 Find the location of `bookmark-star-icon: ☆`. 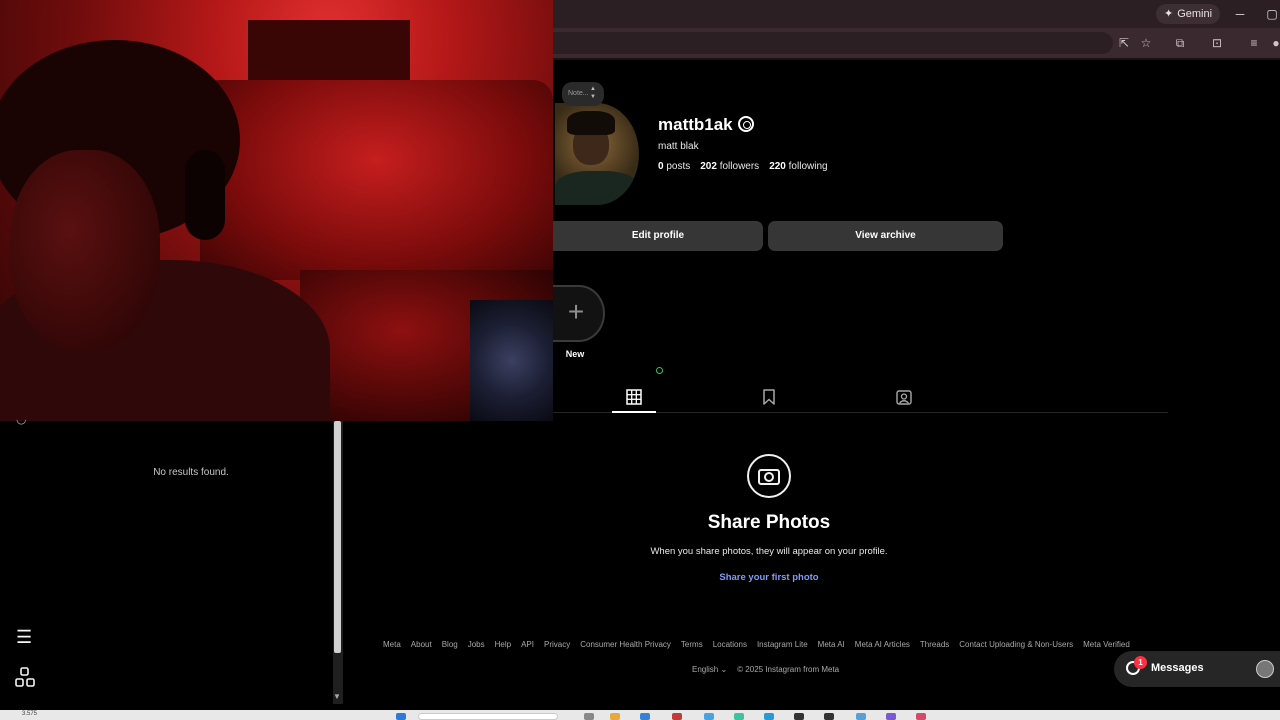

bookmark-star-icon: ☆ is located at coordinates (1146, 43).